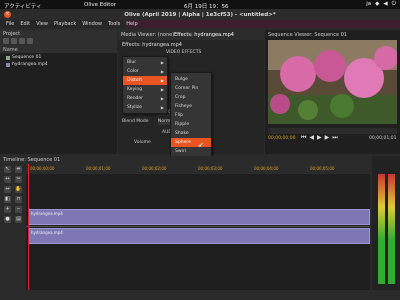  I want to click on ruler-tick-label: 00;00;01;00, so click(98, 168).